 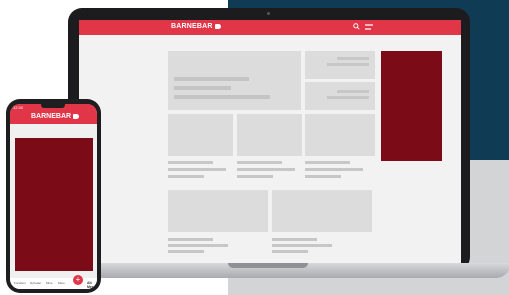 What do you see at coordinates (368, 29) in the screenshot?
I see `menu-icon-line` at bounding box center [368, 29].